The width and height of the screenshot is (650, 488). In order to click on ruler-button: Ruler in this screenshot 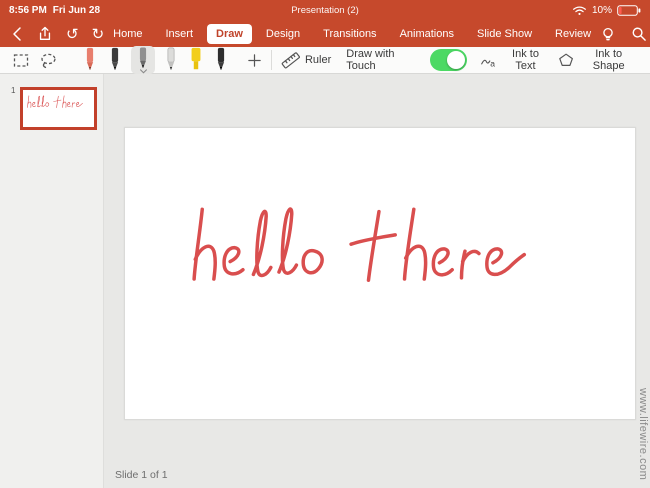, I will do `click(306, 60)`.